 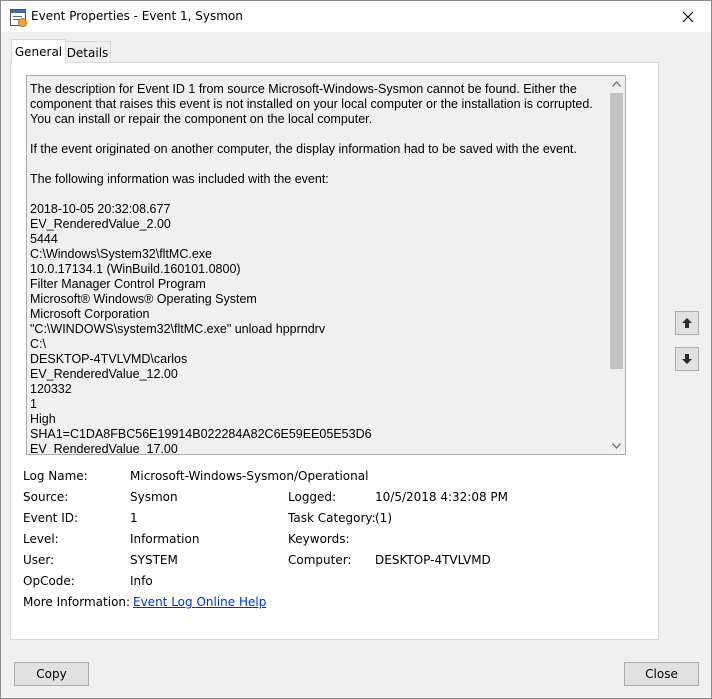 I want to click on computer-label: Computer:, so click(x=320, y=560).